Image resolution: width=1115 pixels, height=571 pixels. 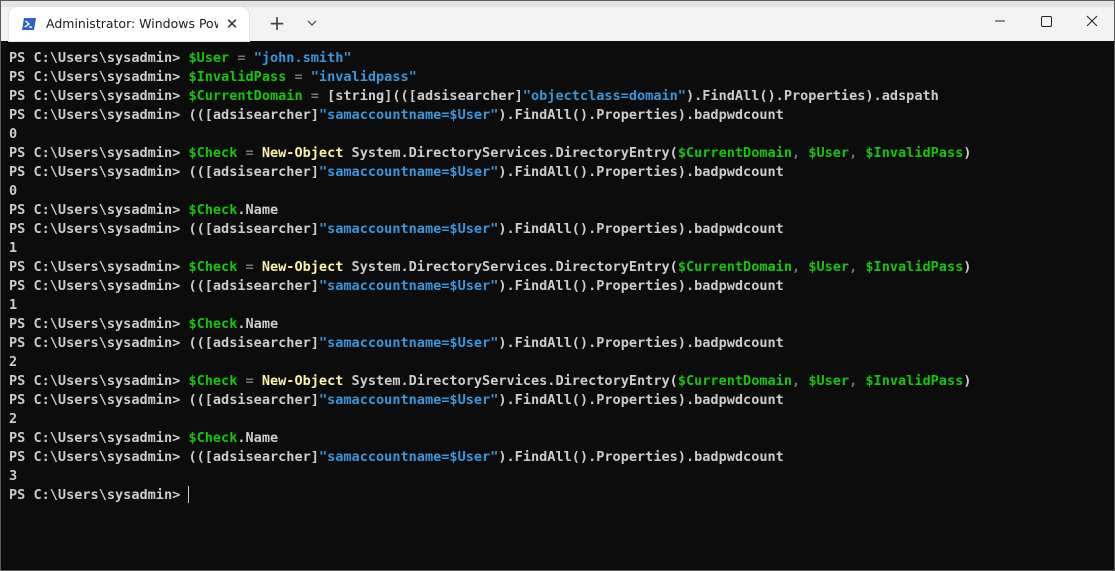 I want to click on plus-icon: +, so click(x=277, y=23).